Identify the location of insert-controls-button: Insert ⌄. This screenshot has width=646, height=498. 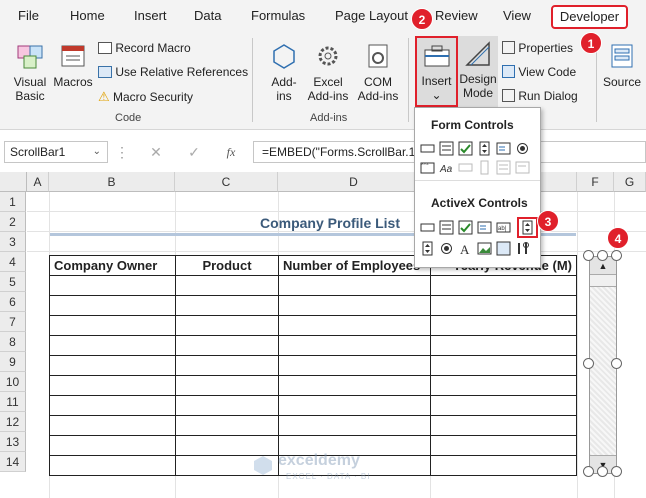
(436, 71).